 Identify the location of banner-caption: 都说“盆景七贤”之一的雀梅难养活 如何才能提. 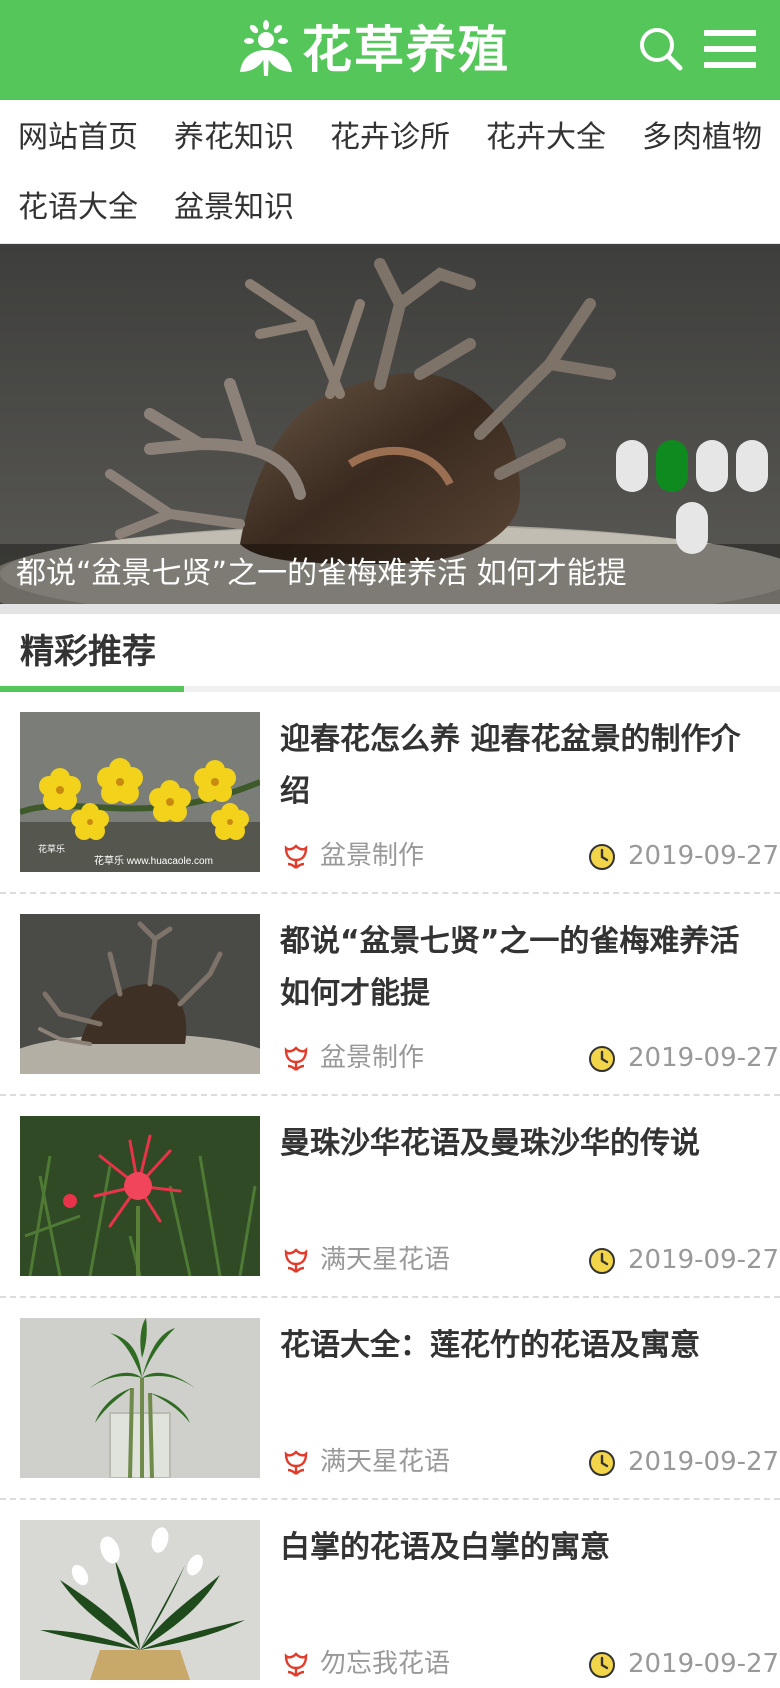
(336, 574).